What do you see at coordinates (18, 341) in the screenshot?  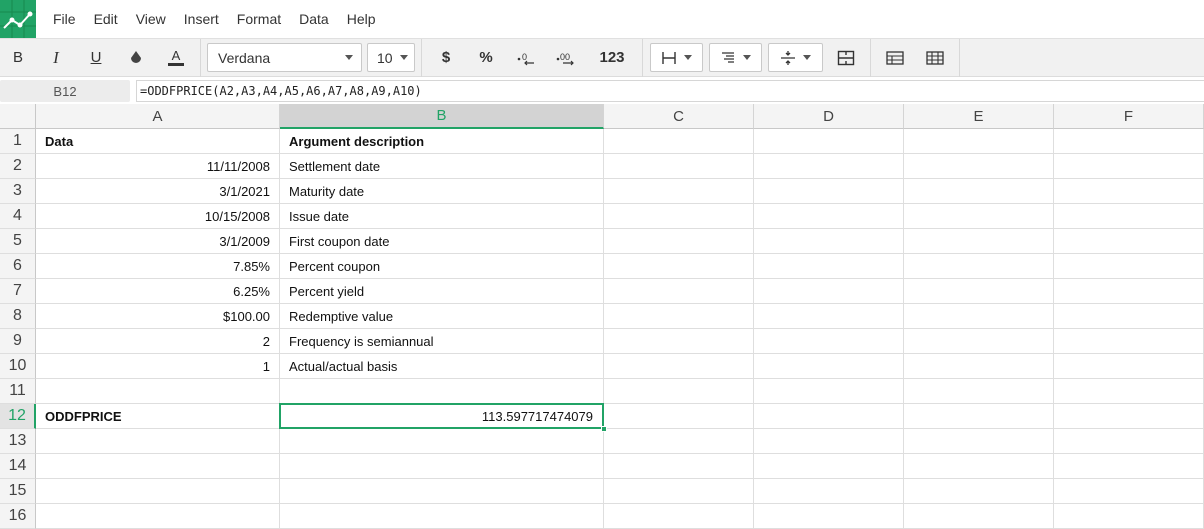 I see `row-header-9: 9` at bounding box center [18, 341].